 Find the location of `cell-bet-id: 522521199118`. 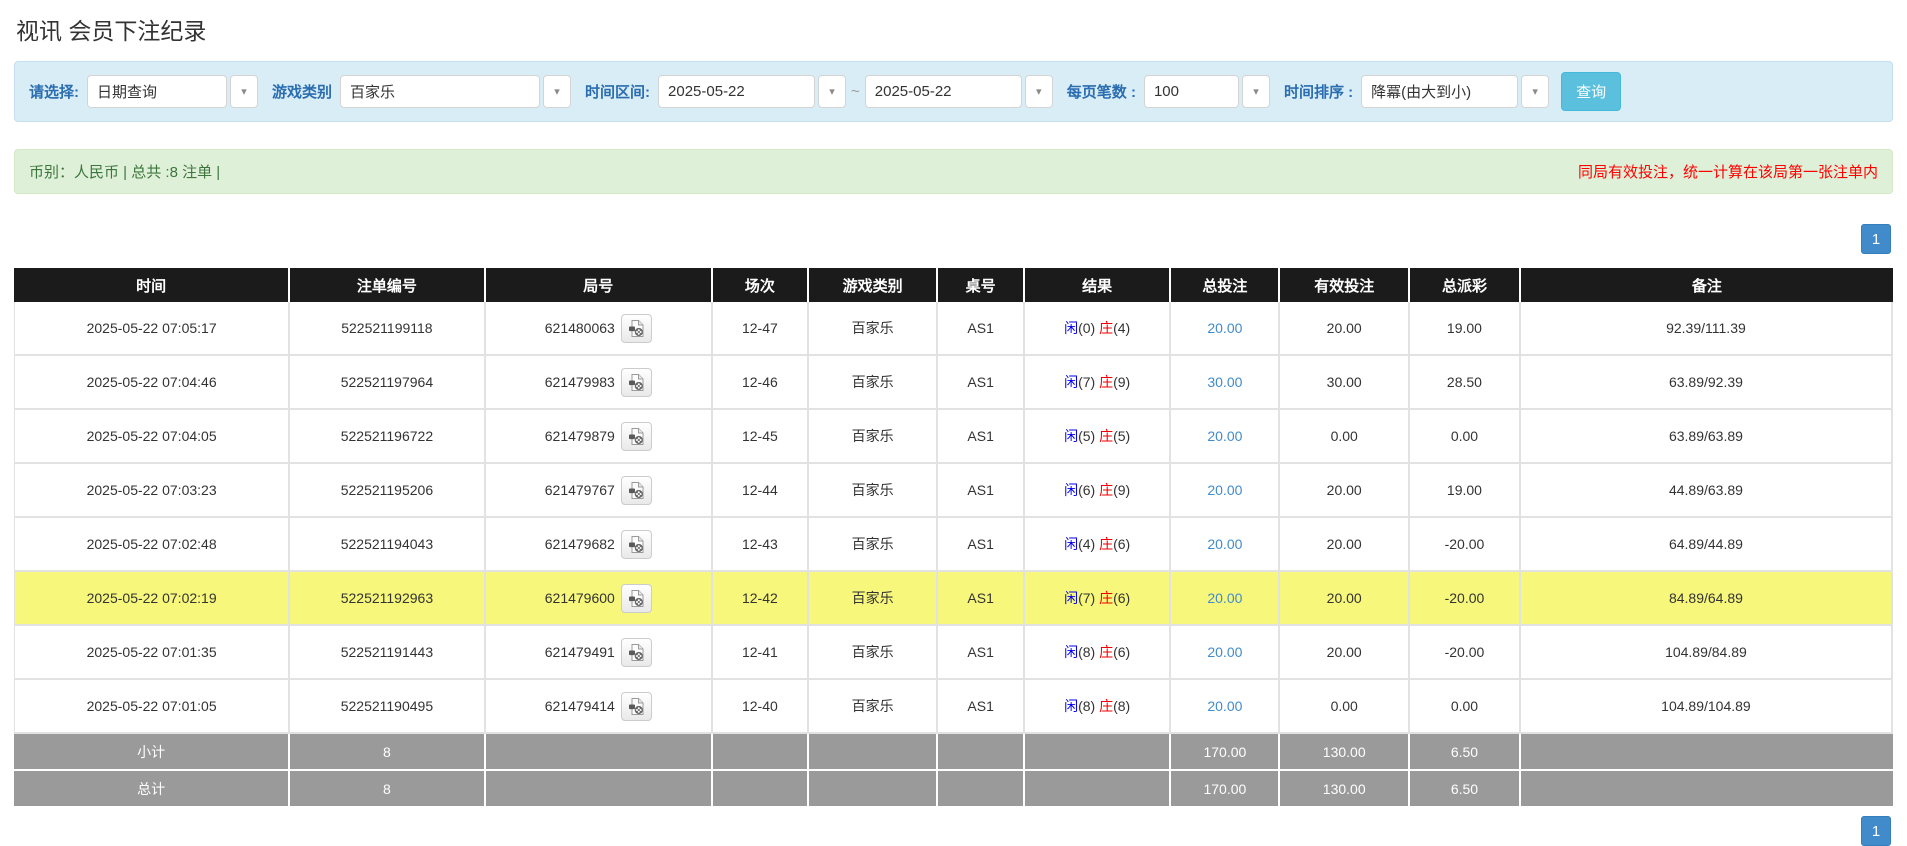

cell-bet-id: 522521199118 is located at coordinates (388, 329).